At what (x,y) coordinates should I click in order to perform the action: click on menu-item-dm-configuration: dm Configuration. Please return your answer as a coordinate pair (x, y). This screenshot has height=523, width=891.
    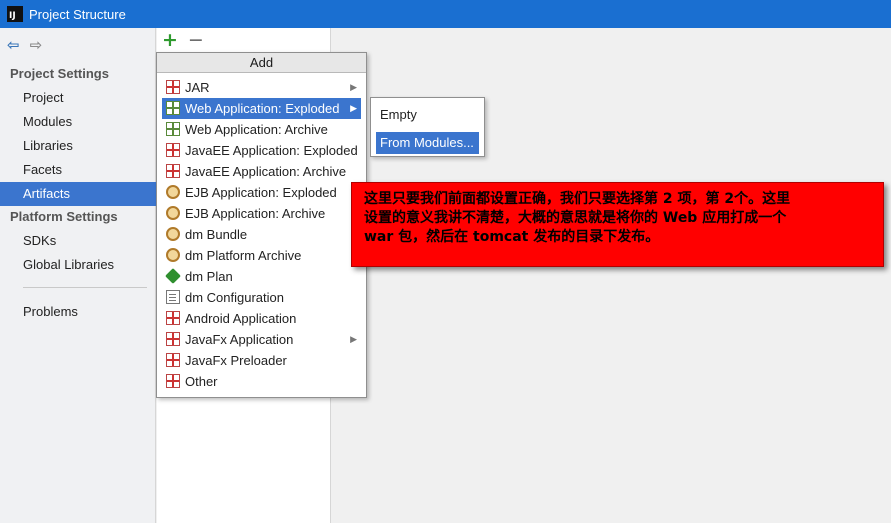
    Looking at the image, I should click on (261, 297).